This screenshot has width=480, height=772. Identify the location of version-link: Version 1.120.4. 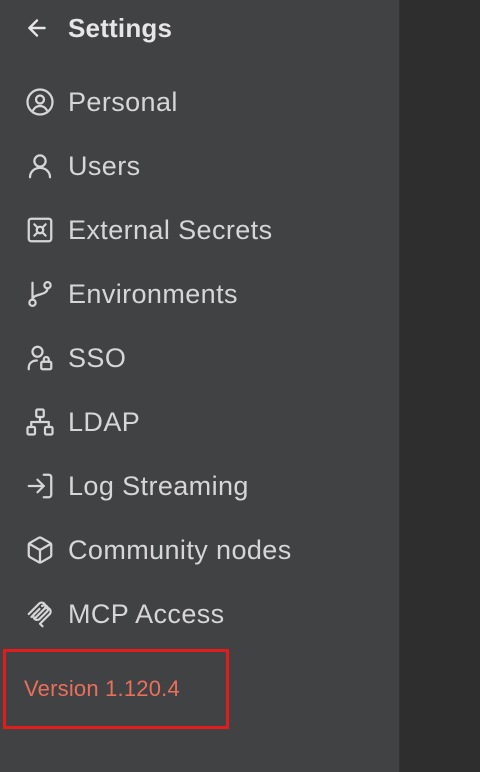
(102, 689).